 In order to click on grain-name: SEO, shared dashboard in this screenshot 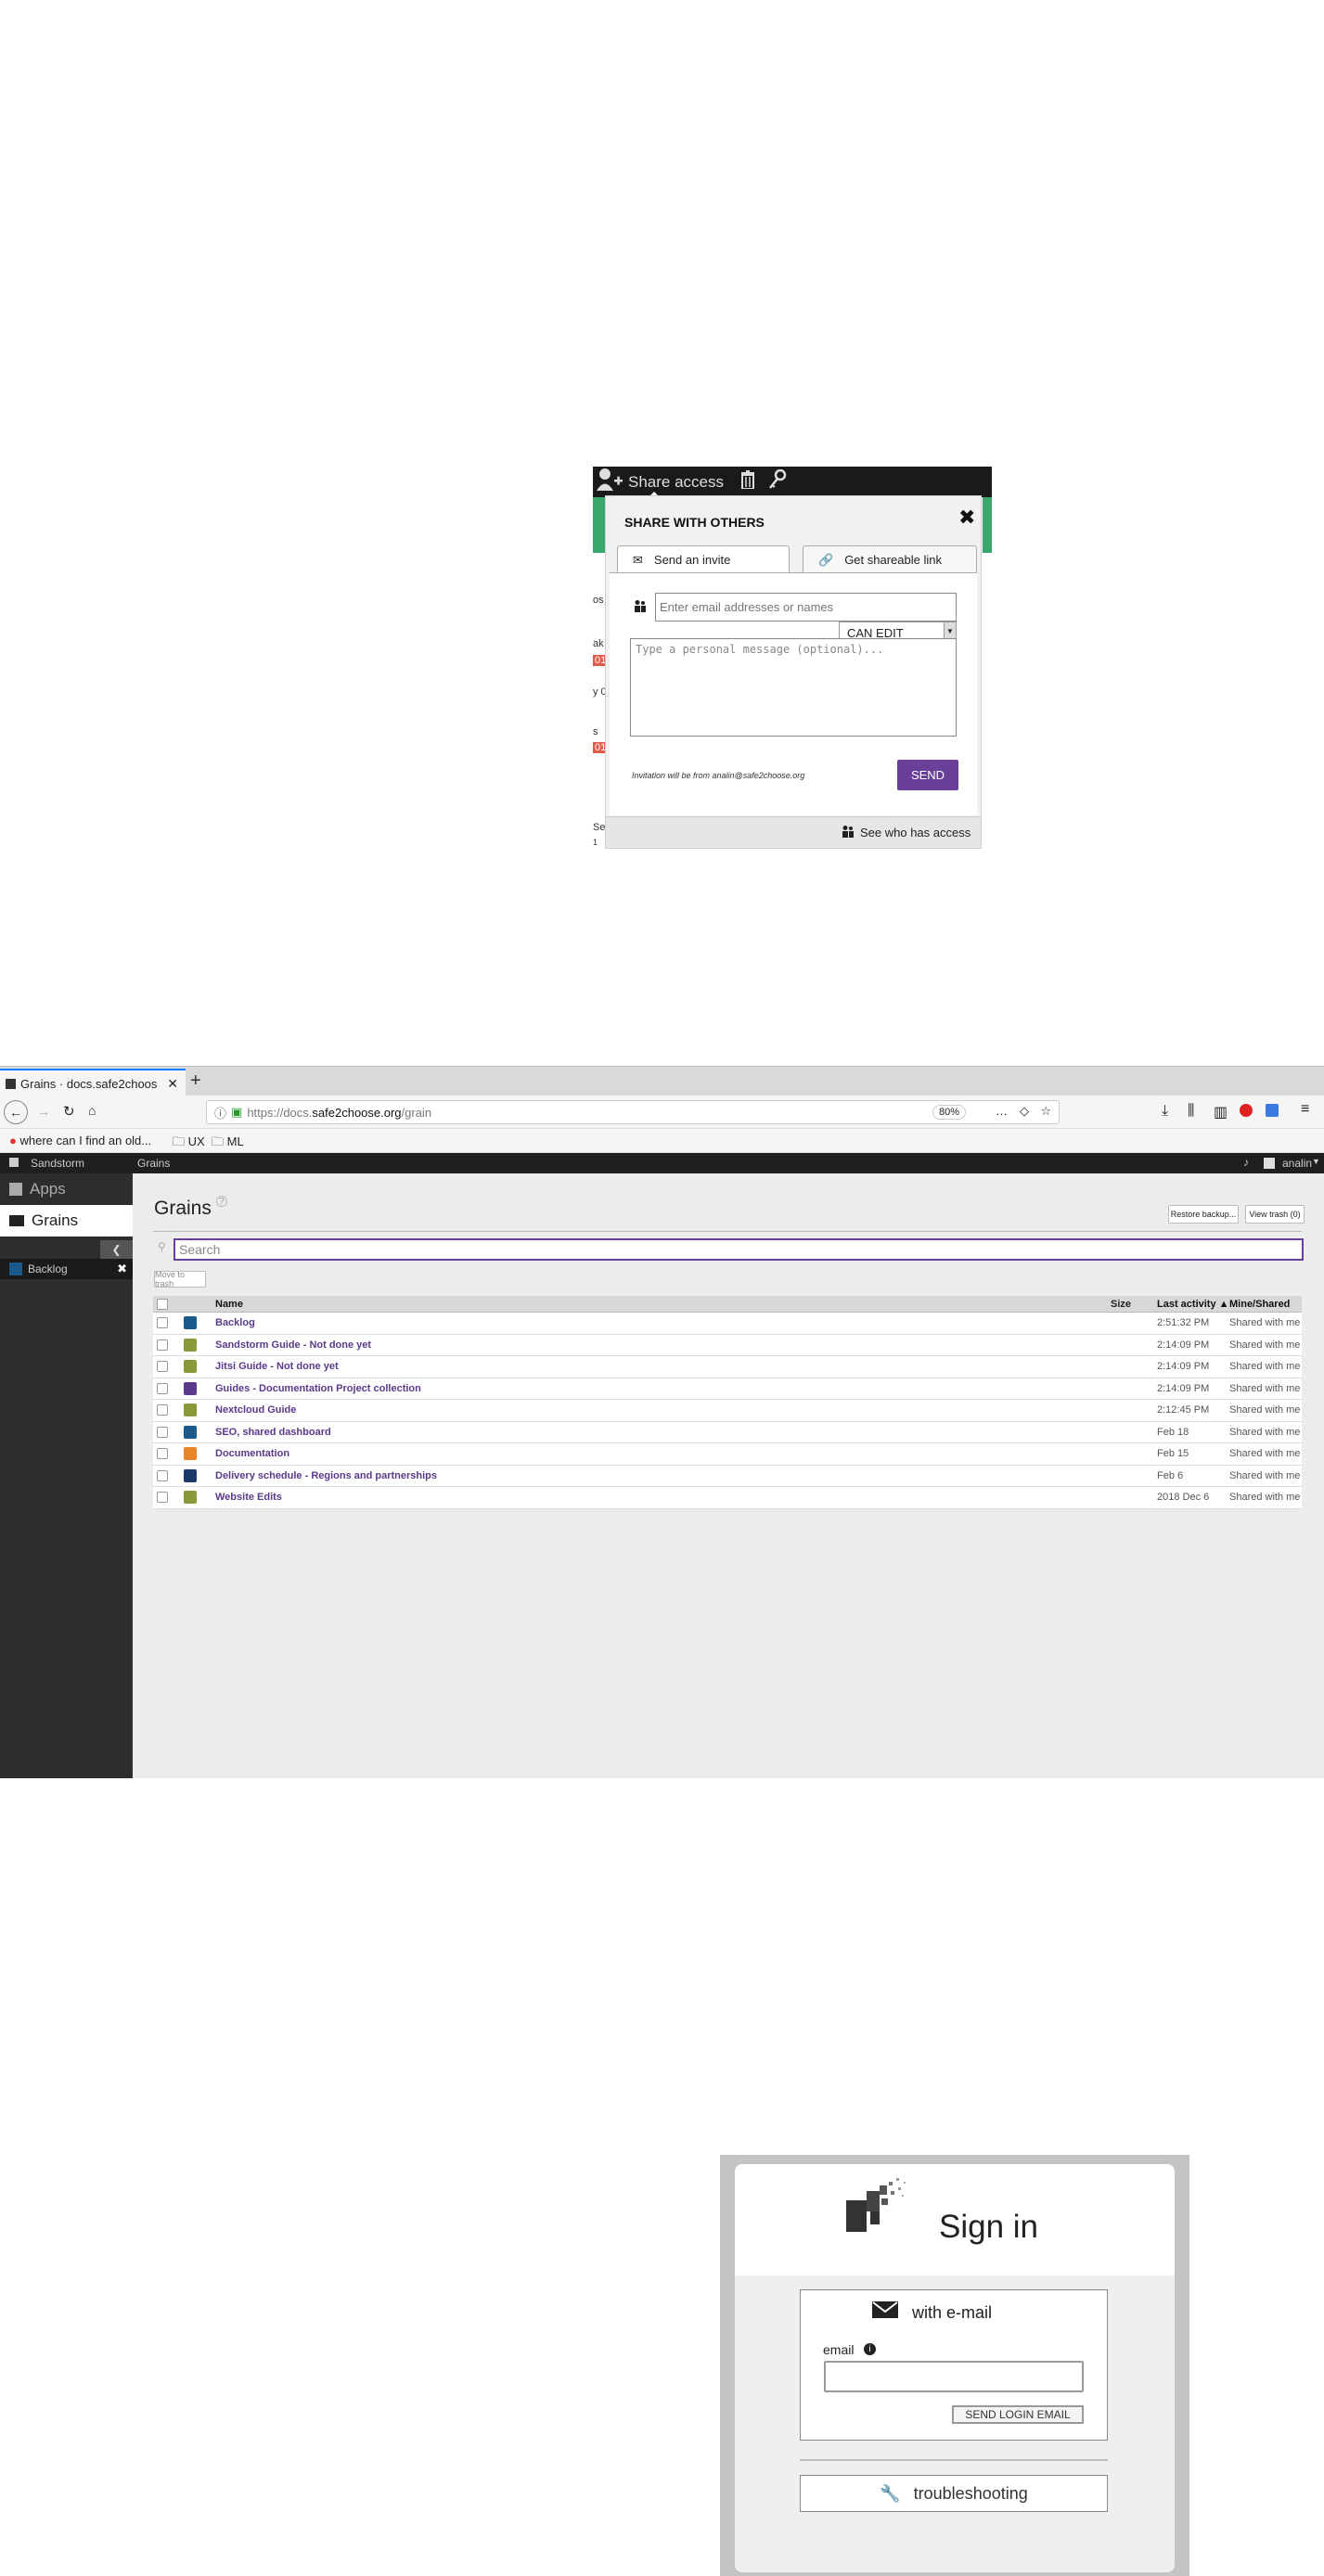, I will do `click(273, 1432)`.